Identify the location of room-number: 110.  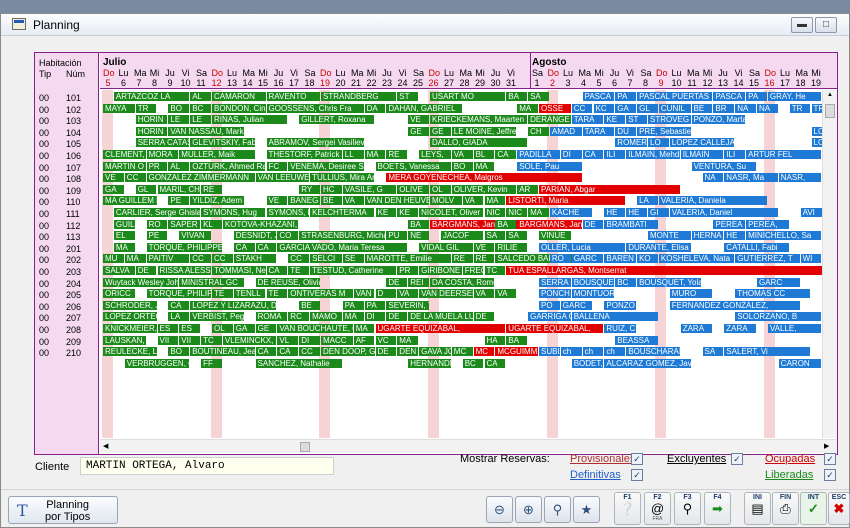
(73, 202).